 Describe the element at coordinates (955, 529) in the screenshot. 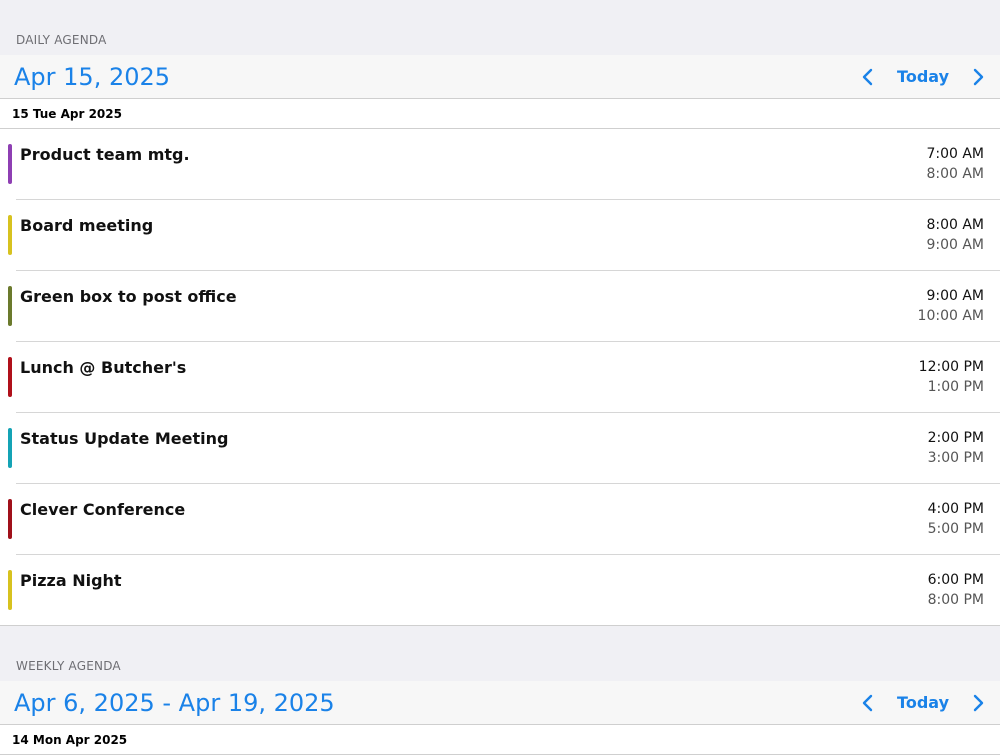

I see `event-end-time: 5:00 PM` at that location.